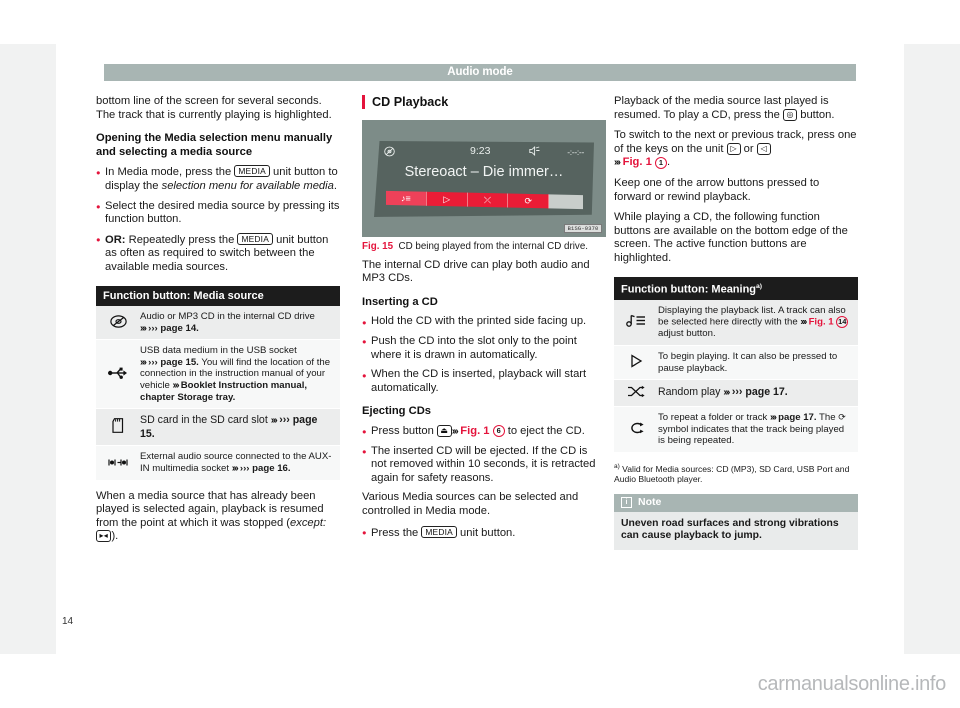  Describe the element at coordinates (636, 322) in the screenshot. I see `playback-list-icon` at that location.